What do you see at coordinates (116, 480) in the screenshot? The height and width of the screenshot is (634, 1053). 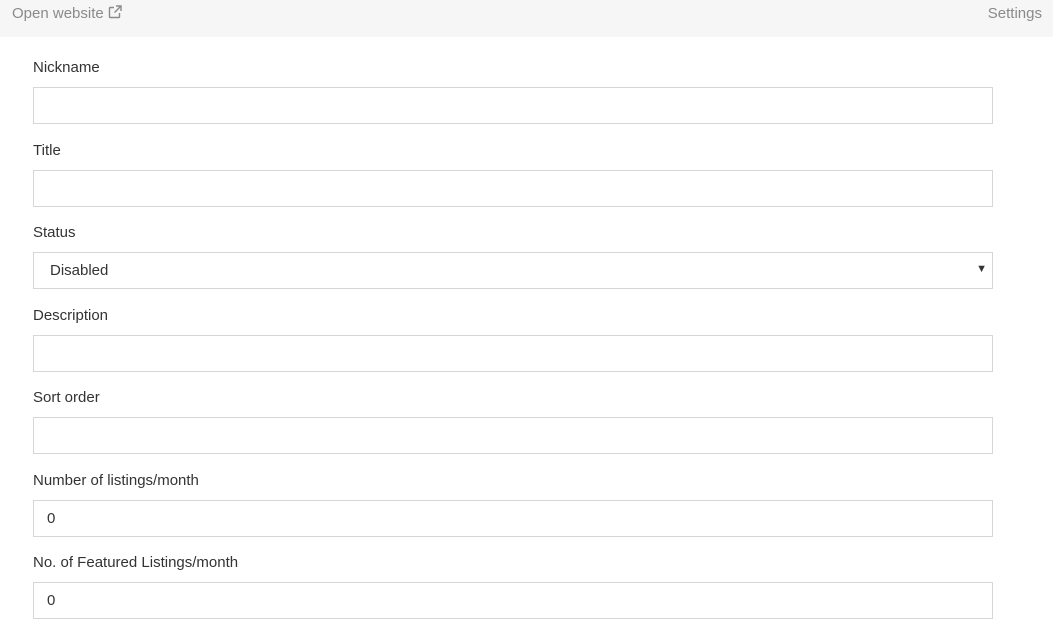 I see `listings-per-month-label: Number of listings/month` at bounding box center [116, 480].